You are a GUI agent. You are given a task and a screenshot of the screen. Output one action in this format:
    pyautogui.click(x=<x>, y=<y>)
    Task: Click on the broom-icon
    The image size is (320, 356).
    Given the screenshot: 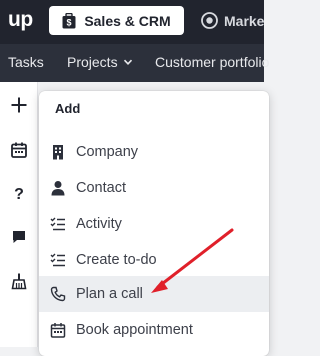 What is the action you would take?
    pyautogui.click(x=19, y=281)
    